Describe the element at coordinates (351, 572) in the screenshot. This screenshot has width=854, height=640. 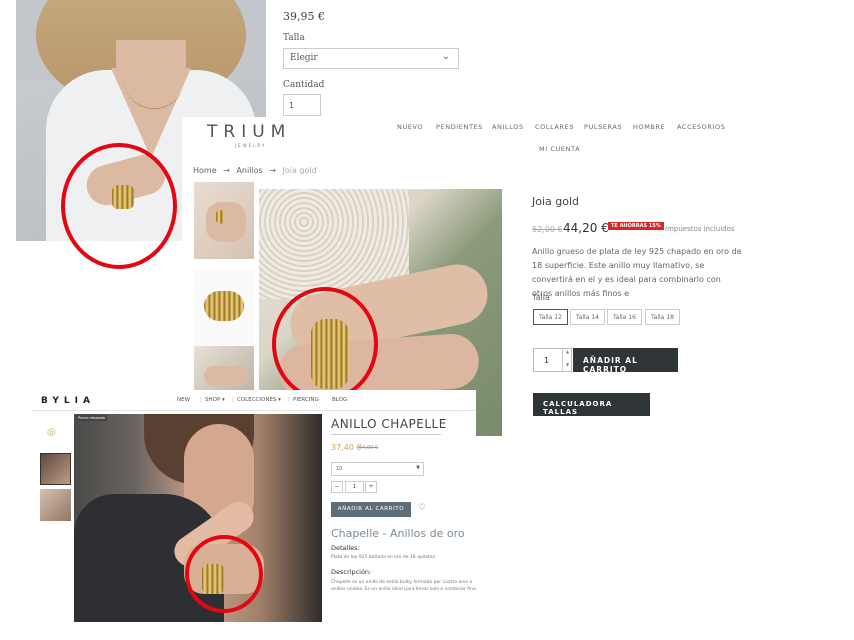
I see `description-label: Descripción:` at that location.